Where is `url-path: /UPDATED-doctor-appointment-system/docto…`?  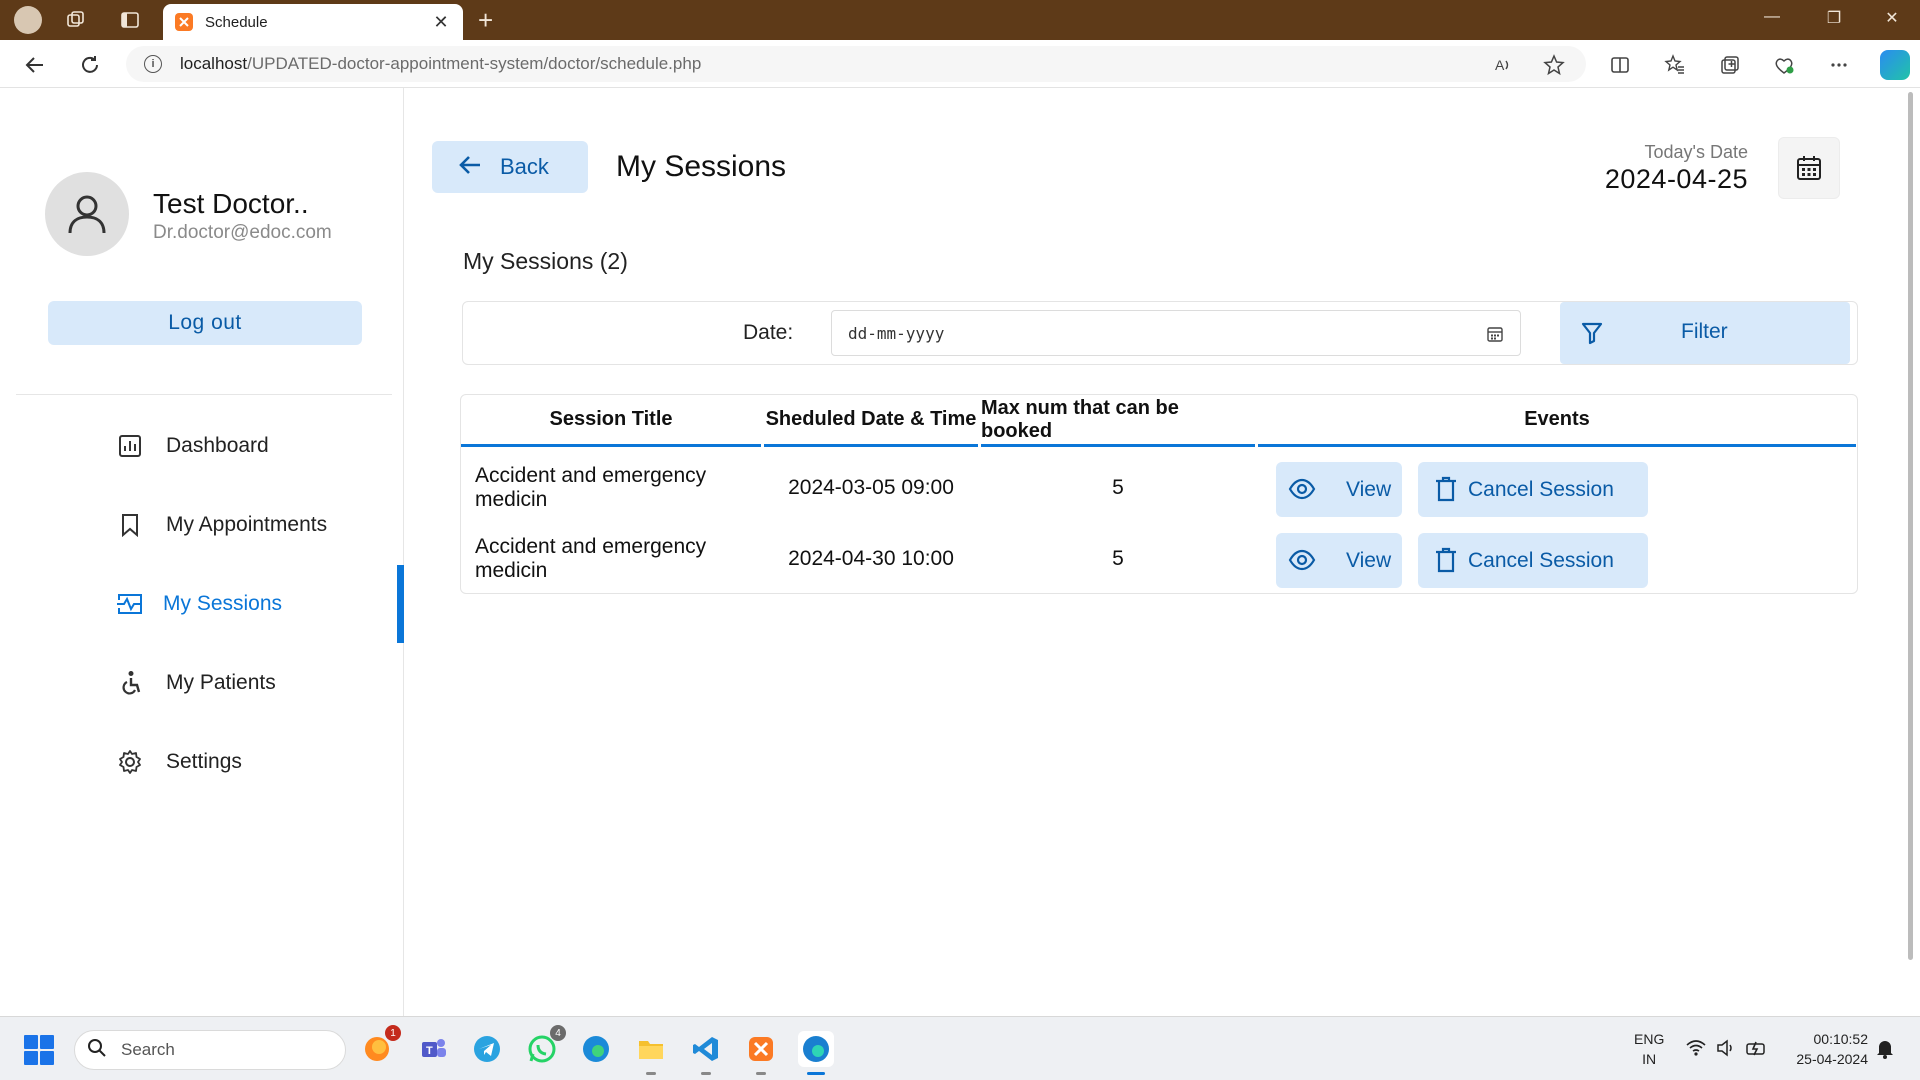
url-path: /UPDATED-doctor-appointment-system/docto… is located at coordinates (474, 63).